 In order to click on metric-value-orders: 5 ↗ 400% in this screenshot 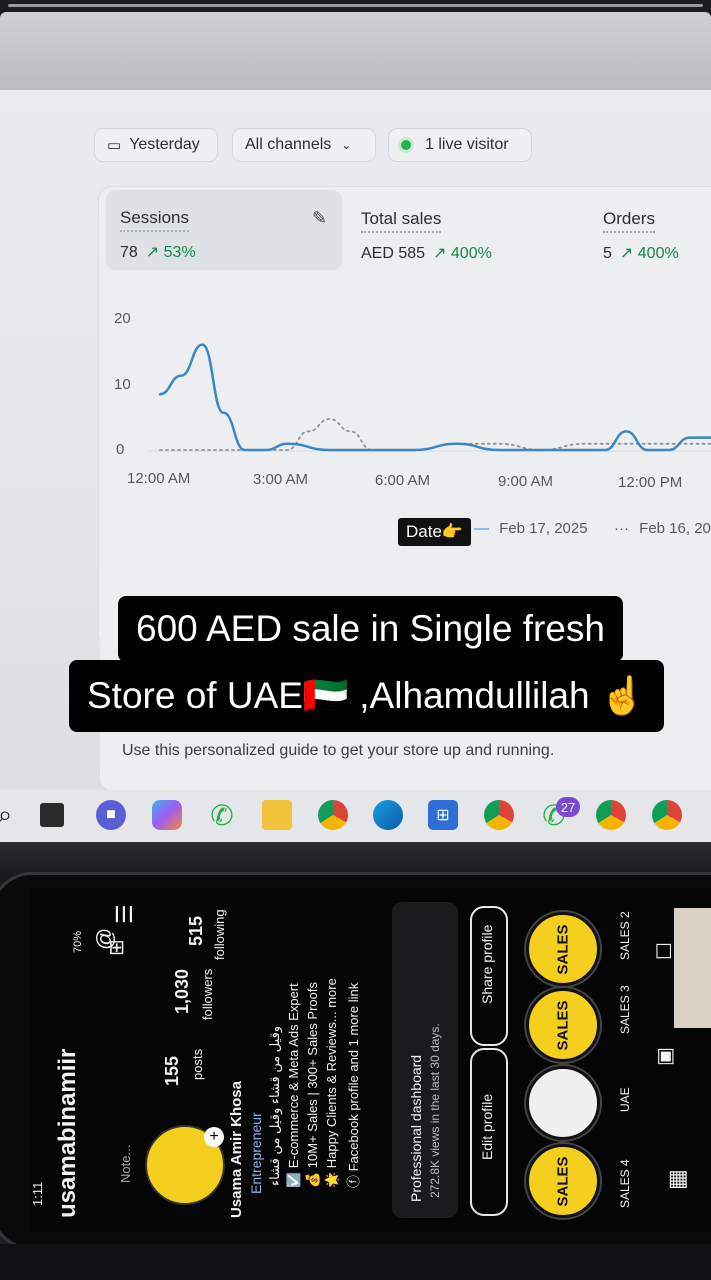, I will do `click(641, 253)`.